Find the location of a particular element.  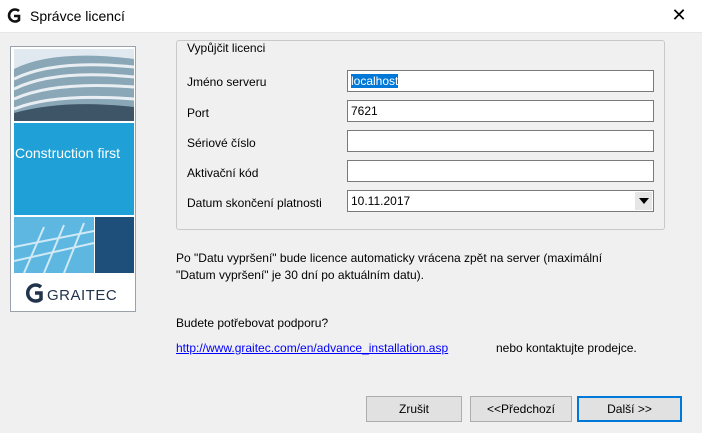

next-button: Další >> is located at coordinates (629, 409).